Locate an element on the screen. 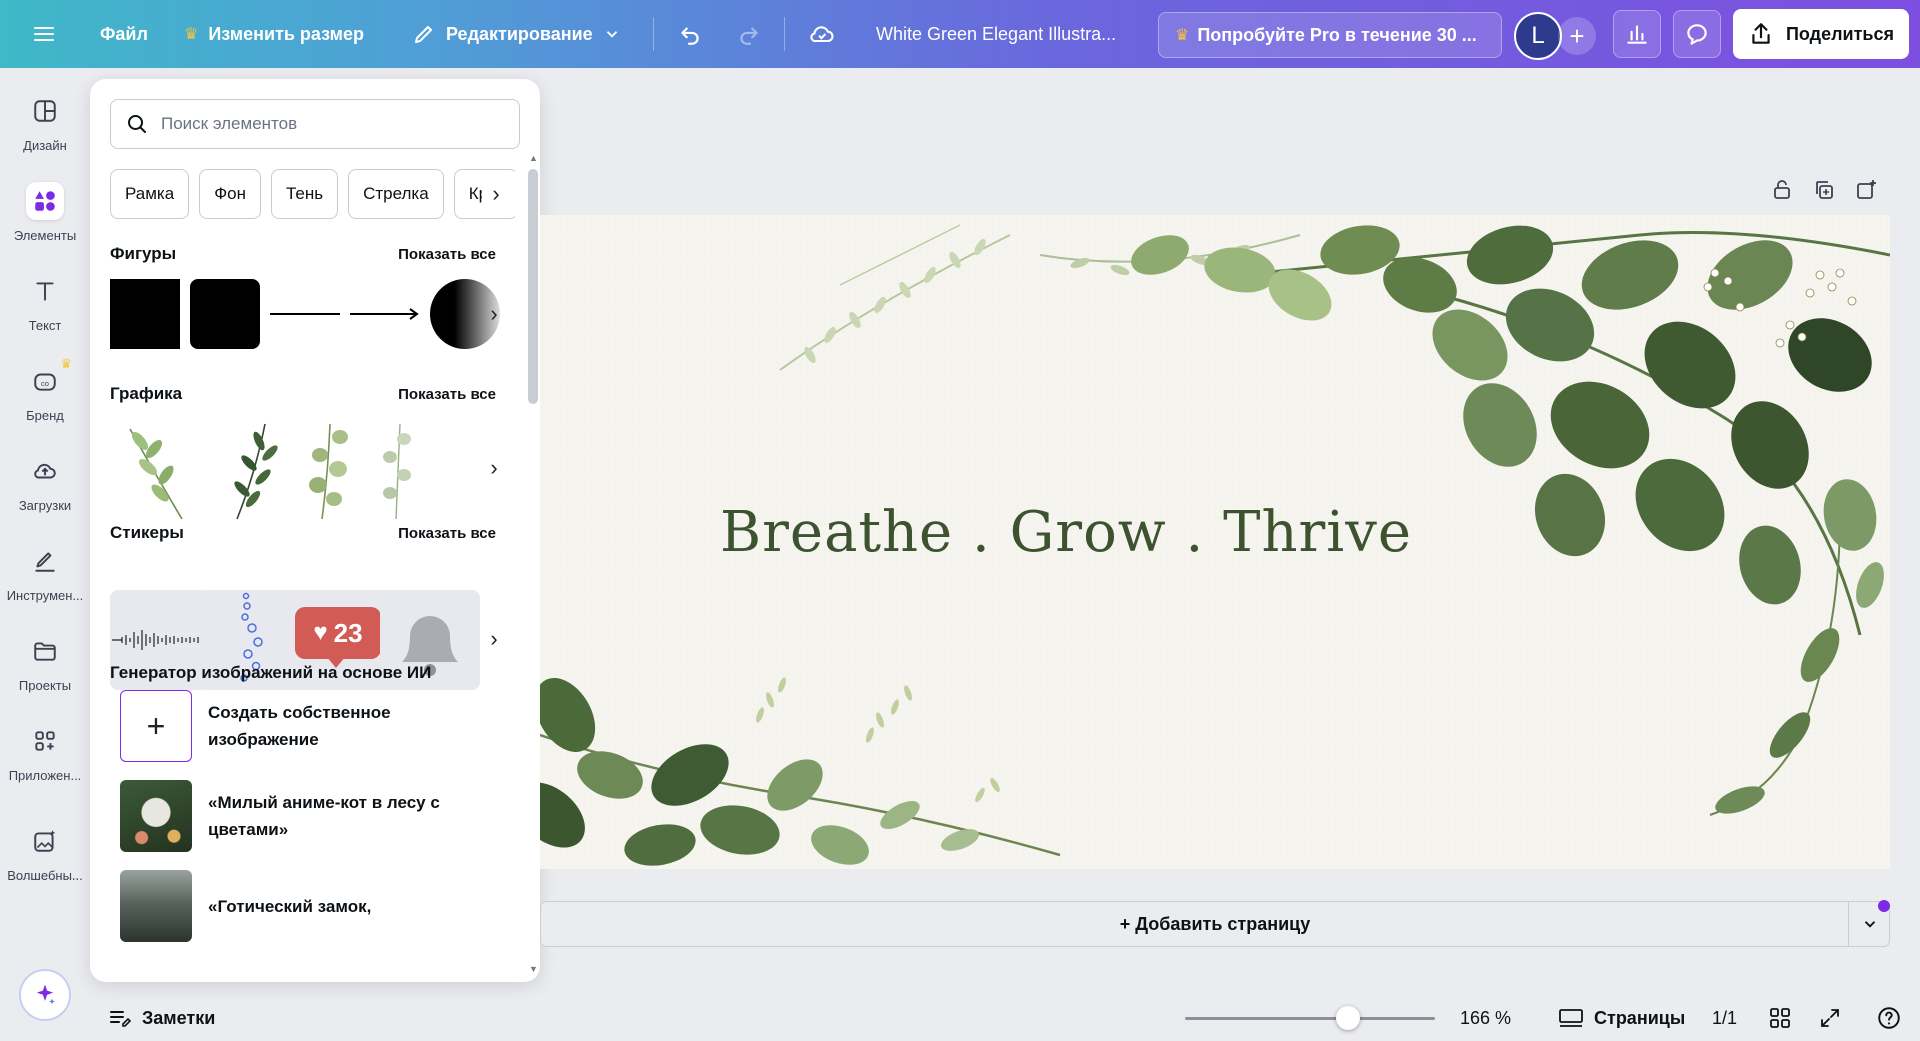 Image resolution: width=1920 pixels, height=1041 pixels. resize-button: ♛ Изменить размер is located at coordinates (274, 34).